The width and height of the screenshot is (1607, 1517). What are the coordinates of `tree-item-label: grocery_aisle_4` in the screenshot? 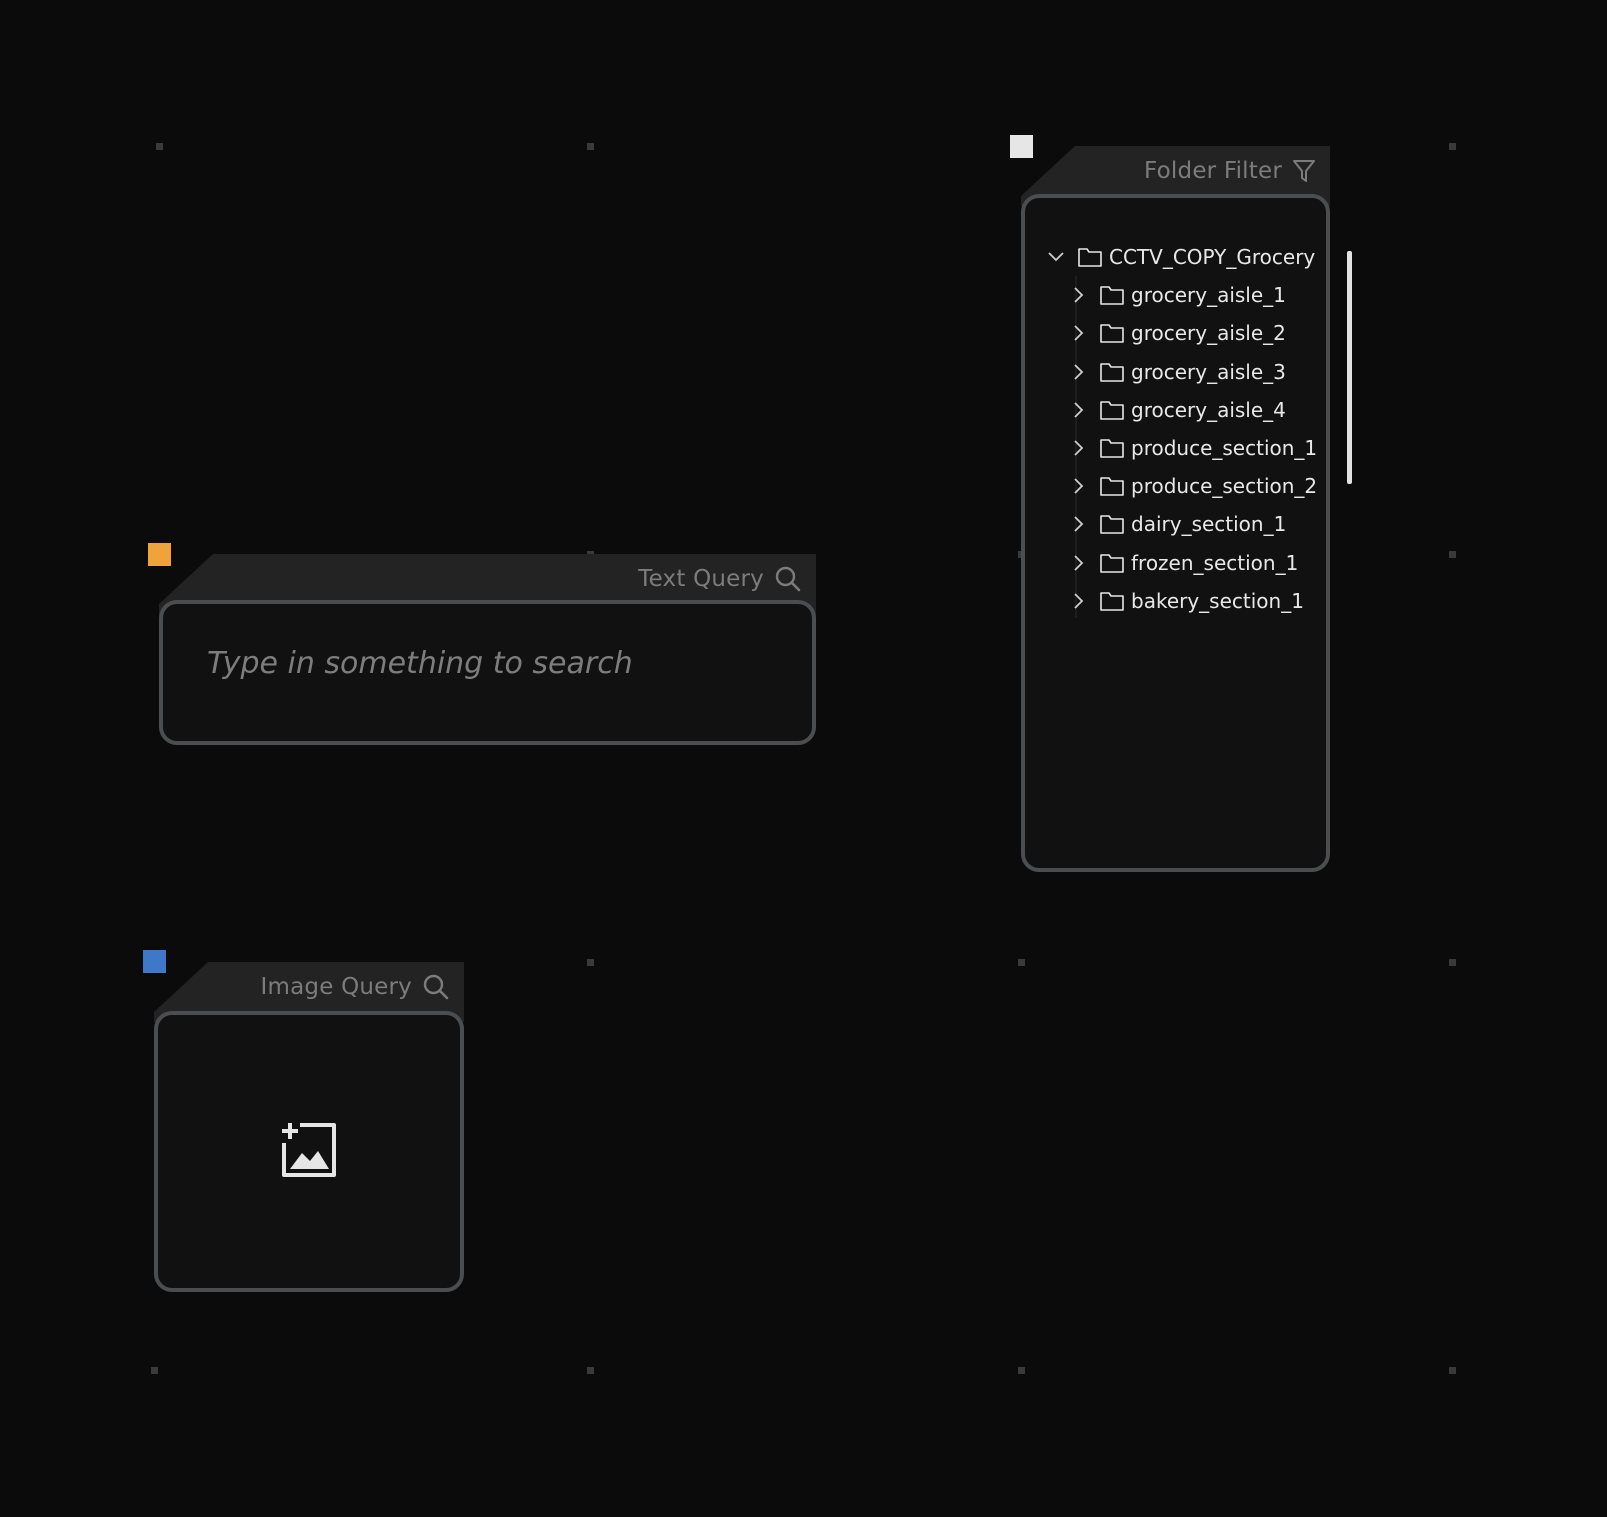 It's located at (1208, 409).